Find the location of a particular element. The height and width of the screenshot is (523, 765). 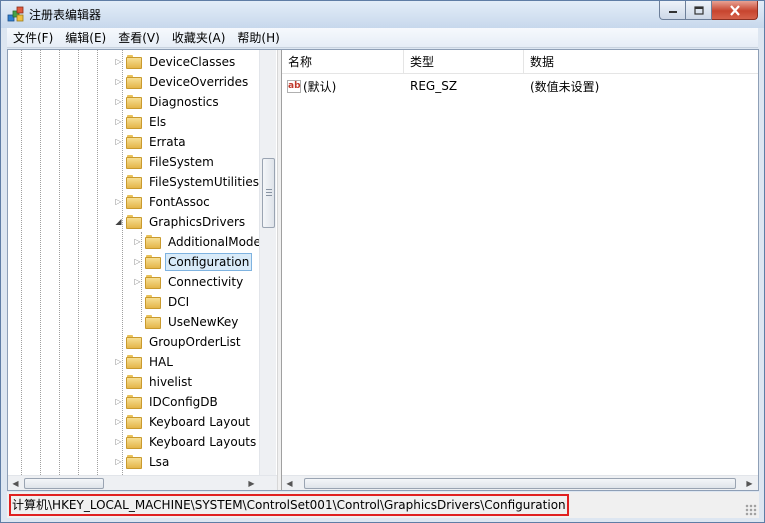

tree-item: ▷ FontAssoc is located at coordinates (163, 202).